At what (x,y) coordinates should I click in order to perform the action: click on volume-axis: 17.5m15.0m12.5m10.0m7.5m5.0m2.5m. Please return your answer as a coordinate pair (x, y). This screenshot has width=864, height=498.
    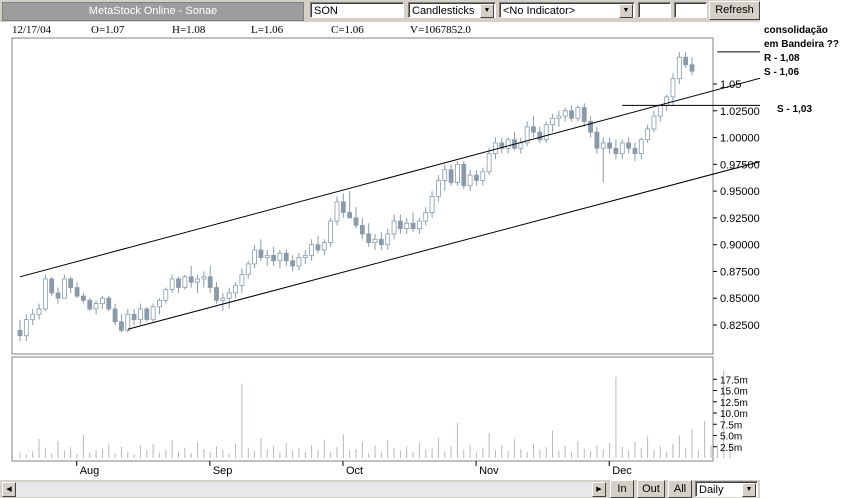
    Looking at the image, I should click on (730, 414).